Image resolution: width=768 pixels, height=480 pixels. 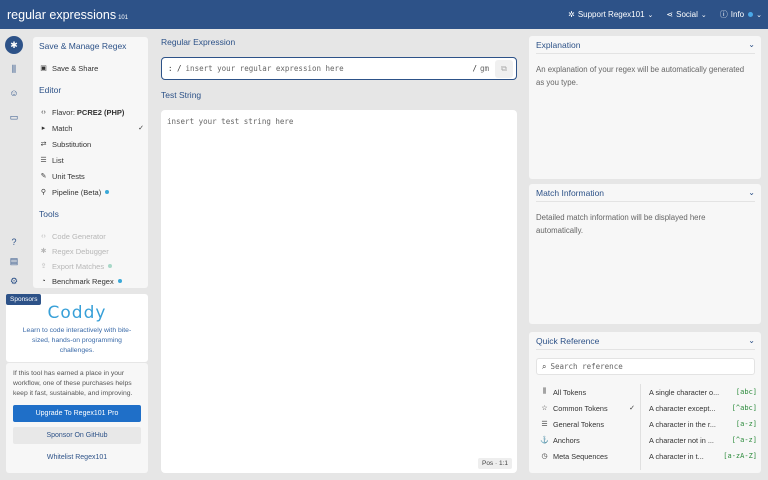 I want to click on sidebar-item-unit-tests: ✎ Unit Tests, so click(x=91, y=176).